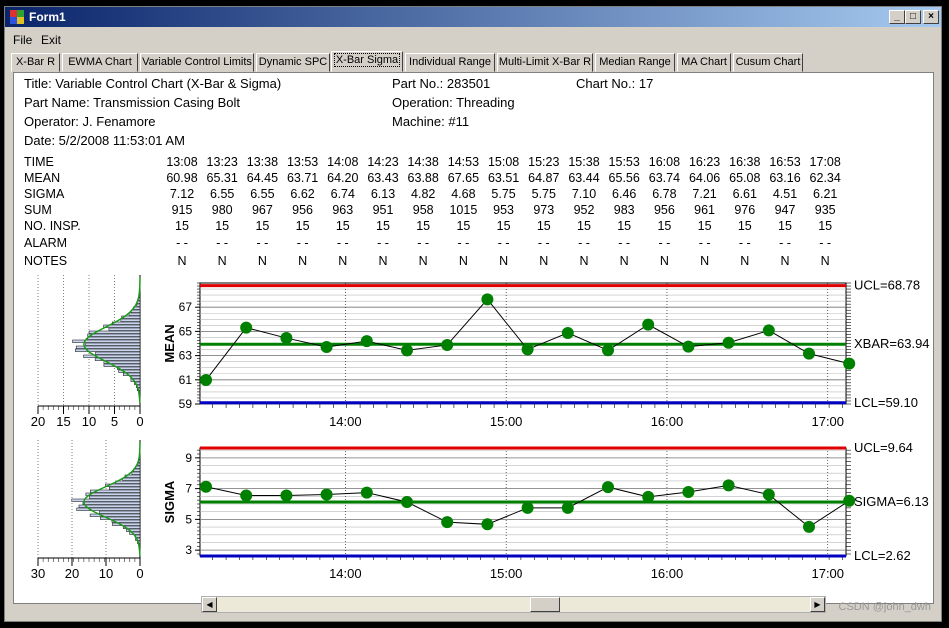 The height and width of the screenshot is (628, 949). I want to click on x-tick-label: 15:00, so click(506, 573).